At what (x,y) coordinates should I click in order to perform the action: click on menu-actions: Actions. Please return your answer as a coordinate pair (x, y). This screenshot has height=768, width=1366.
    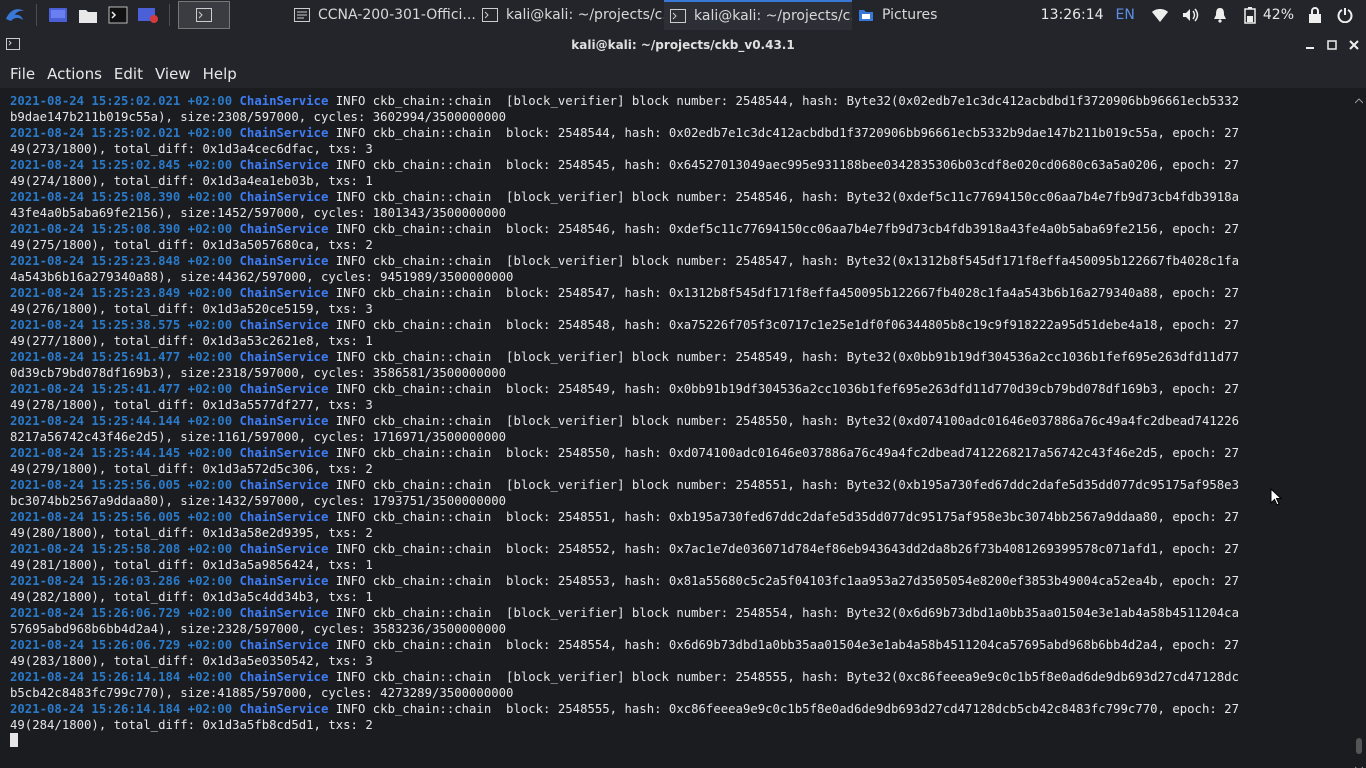
    Looking at the image, I should click on (74, 74).